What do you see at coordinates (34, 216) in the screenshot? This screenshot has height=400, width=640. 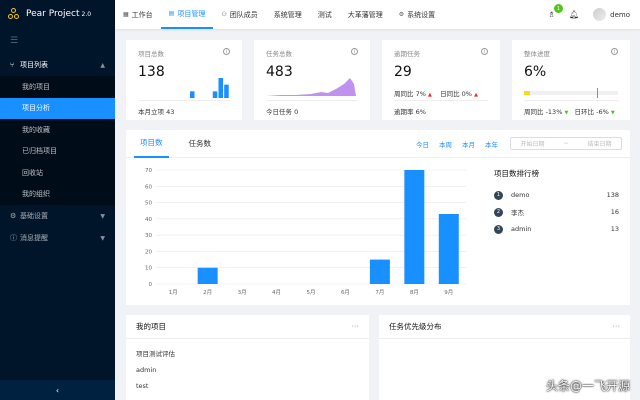 I see `sidebar-group-label: 基础设置` at bounding box center [34, 216].